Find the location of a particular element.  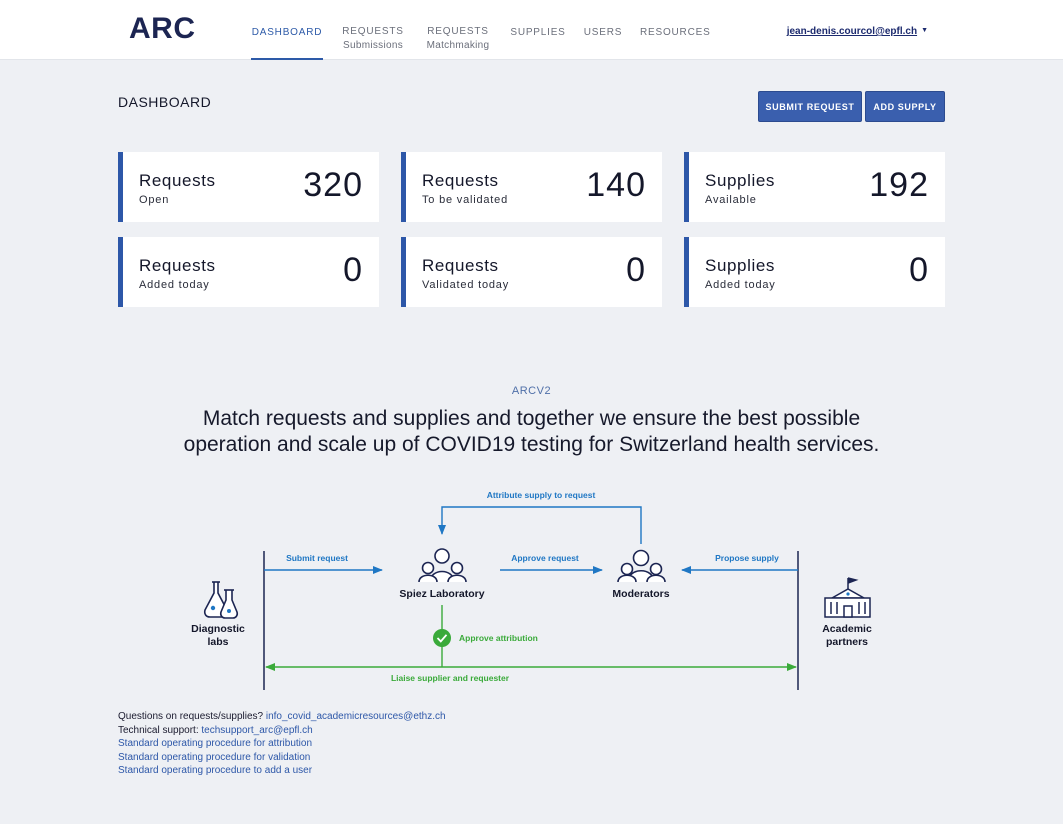

user-menu: jean-denis.courcol@epfl.ch ▼ is located at coordinates (857, 31).